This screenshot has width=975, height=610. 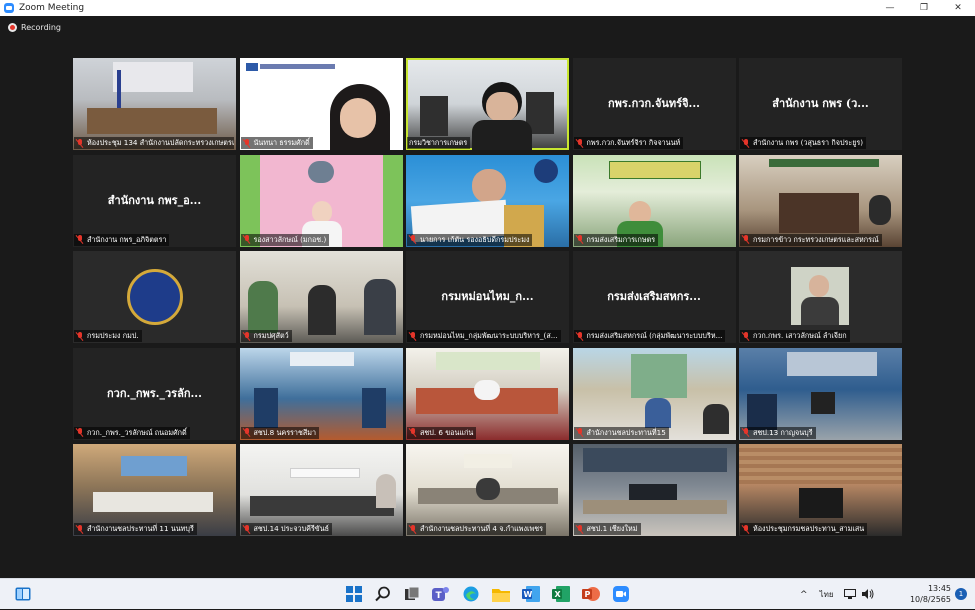 I want to click on video-tile-active-speaker: กรมวิชาการเกษตร, so click(x=487, y=104).